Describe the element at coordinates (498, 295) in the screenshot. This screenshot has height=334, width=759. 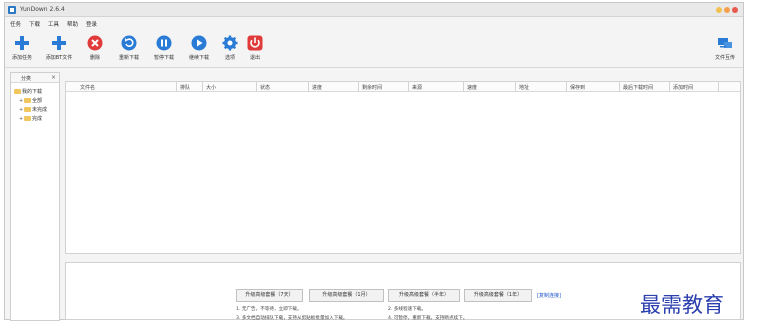
I see `upgrade-1year-button: 升级高级套餐（1年）` at that location.